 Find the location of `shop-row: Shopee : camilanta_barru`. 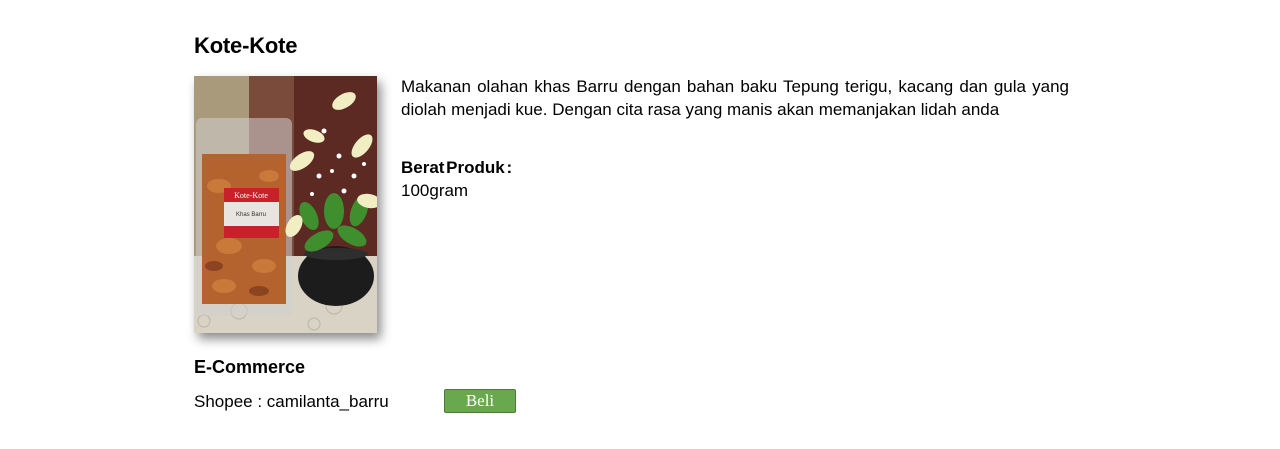

shop-row: Shopee : camilanta_barru is located at coordinates (291, 402).